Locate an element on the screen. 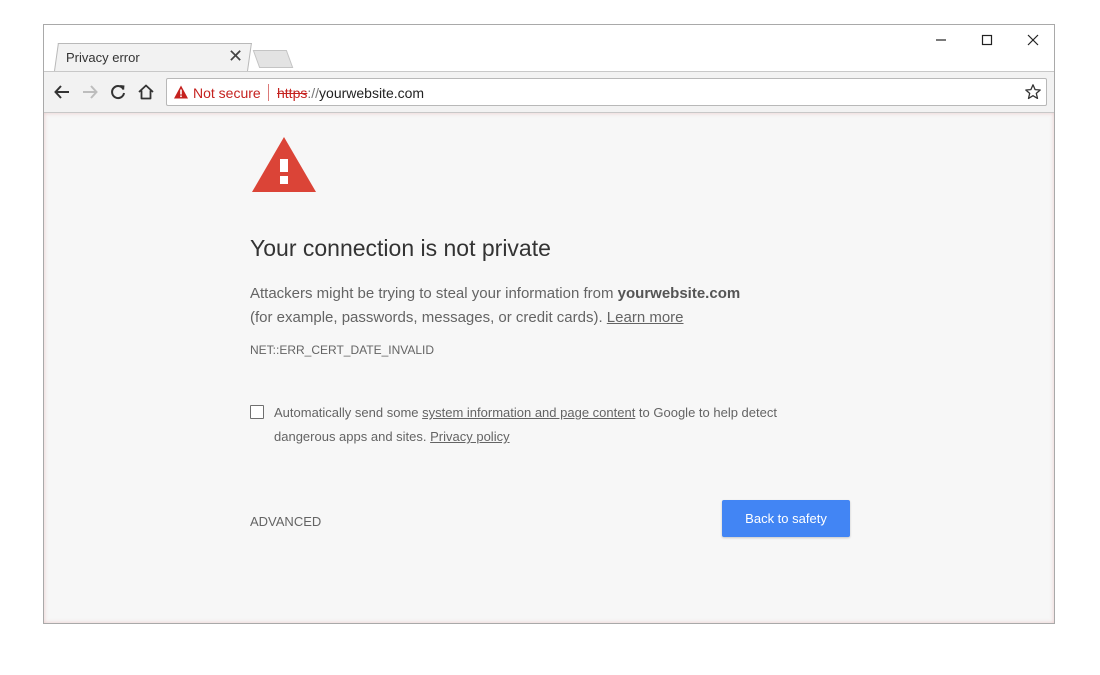 The height and width of the screenshot is (675, 1100). url-scheme: https is located at coordinates (292, 93).